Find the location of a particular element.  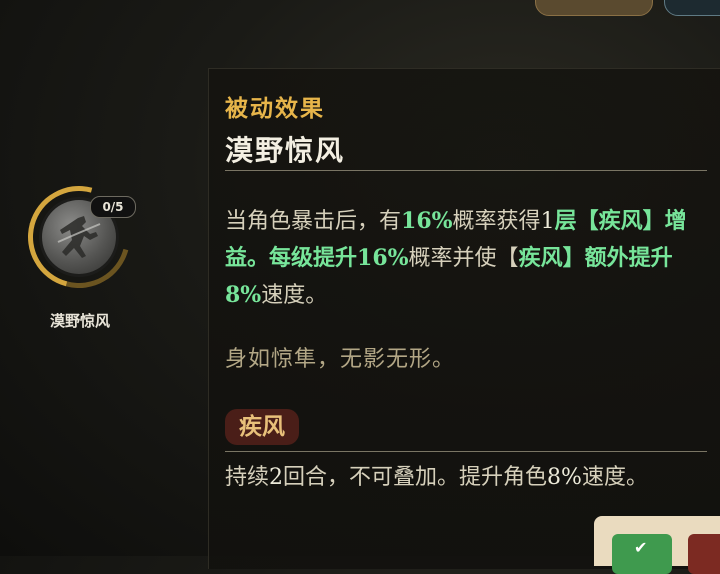

secondary-button is located at coordinates (704, 554).